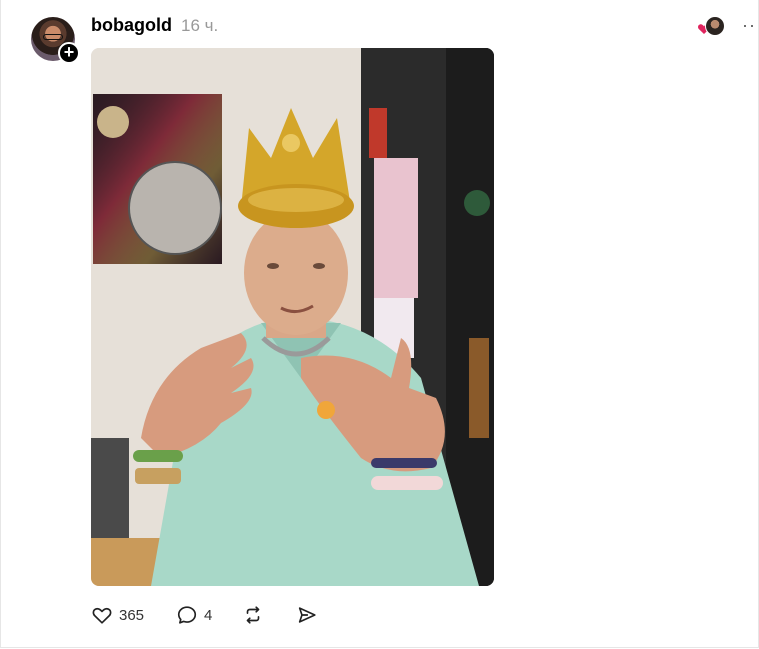 Image resolution: width=759 pixels, height=649 pixels. I want to click on share-button, so click(307, 615).